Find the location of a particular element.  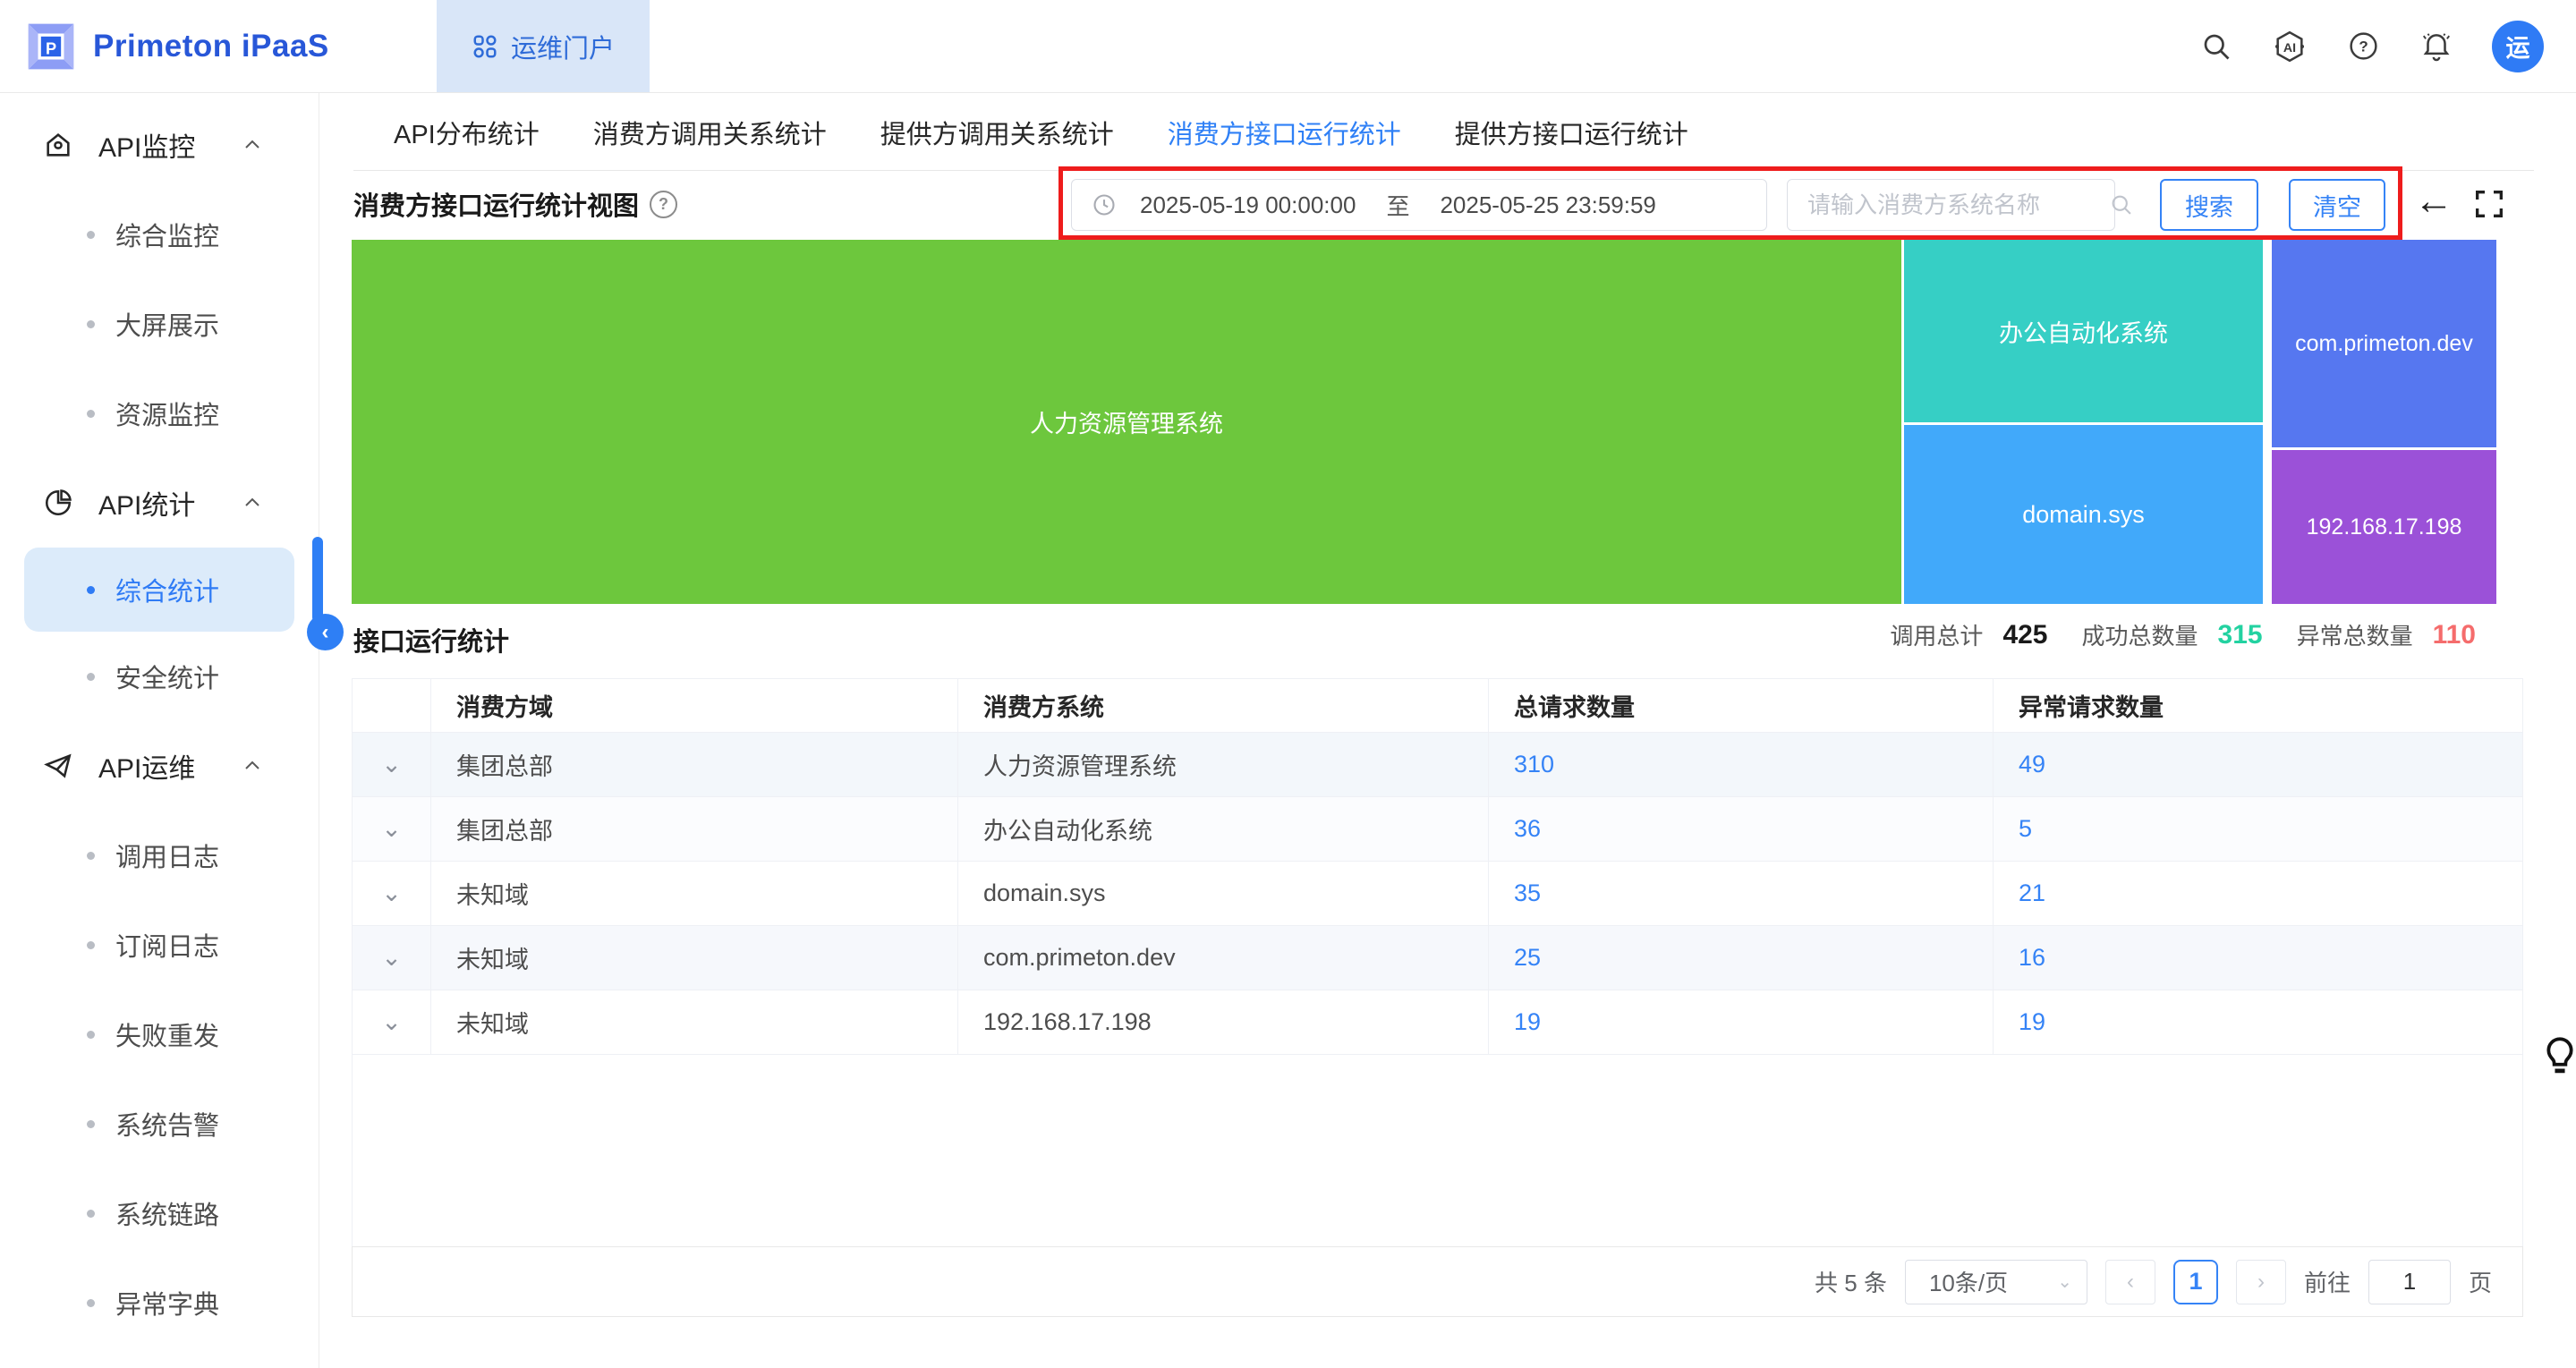

cell-consumer-system: 办公自动化系统 is located at coordinates (1223, 829).